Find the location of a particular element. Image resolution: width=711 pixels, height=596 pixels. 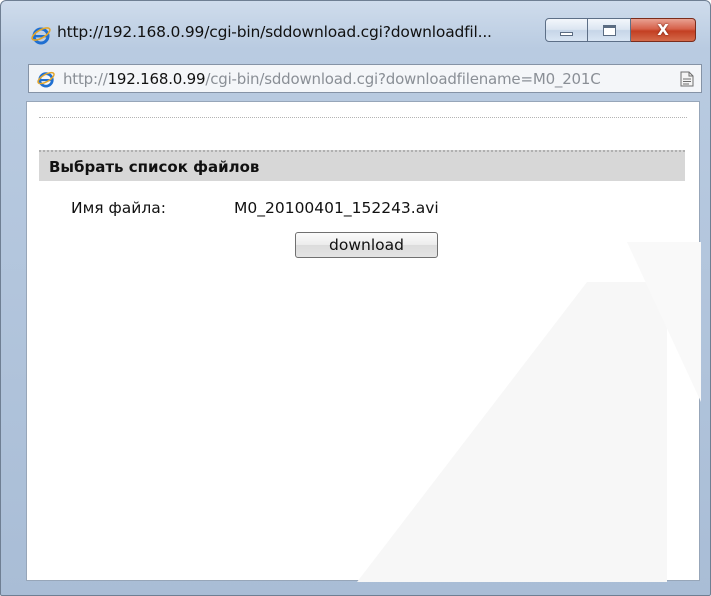

close-button: X is located at coordinates (663, 30).